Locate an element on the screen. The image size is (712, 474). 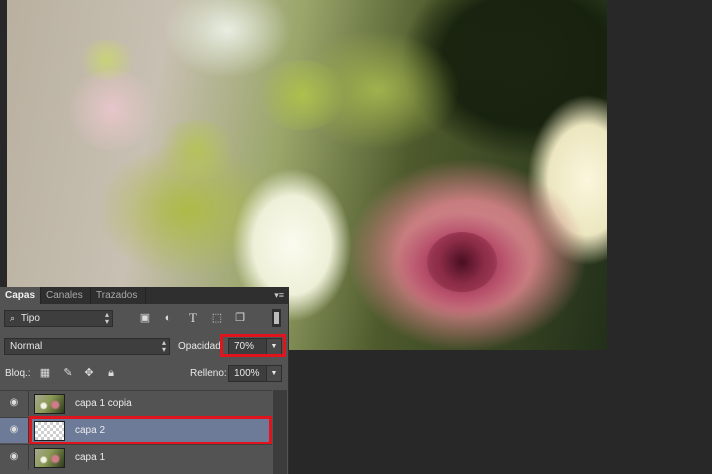
panel-tab-bar: Capas Canales Trazados ▾≡ is located at coordinates (144, 295).